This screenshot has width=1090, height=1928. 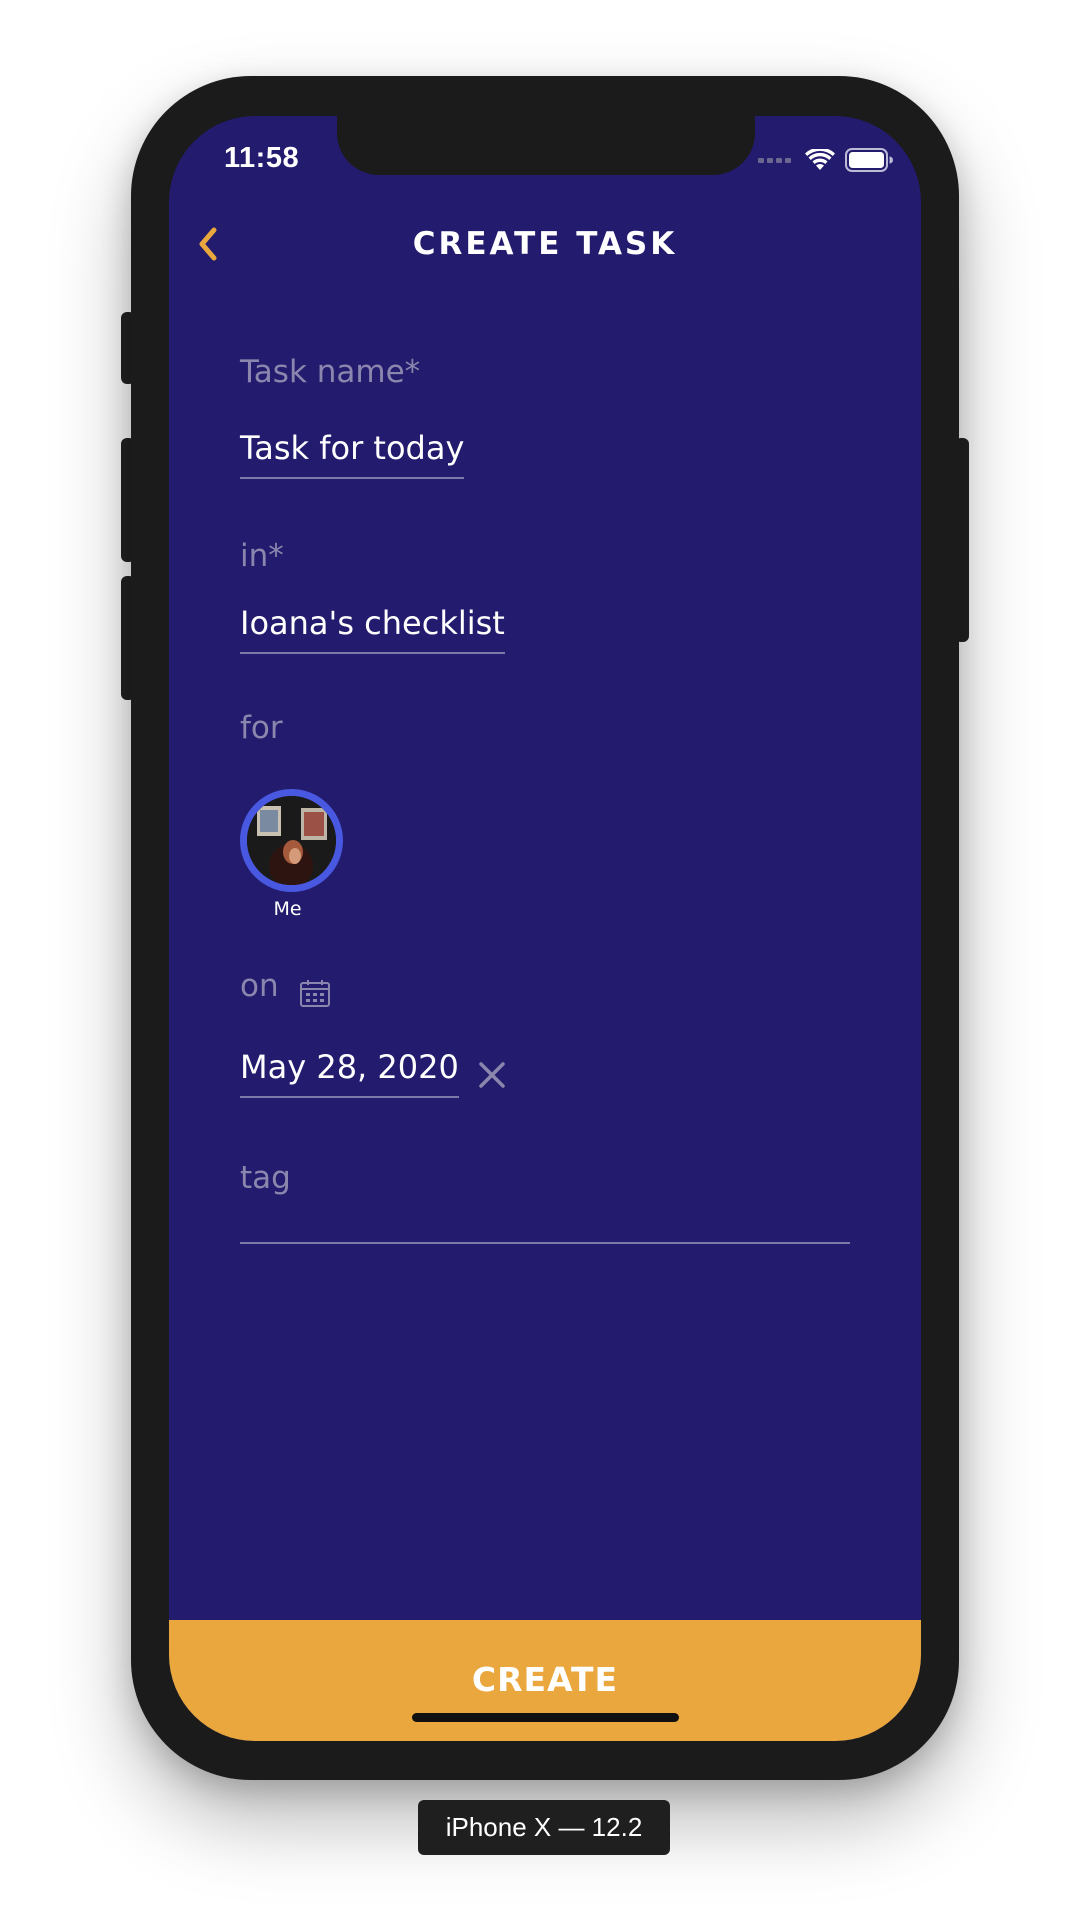 I want to click on home-indicator, so click(x=545, y=1717).